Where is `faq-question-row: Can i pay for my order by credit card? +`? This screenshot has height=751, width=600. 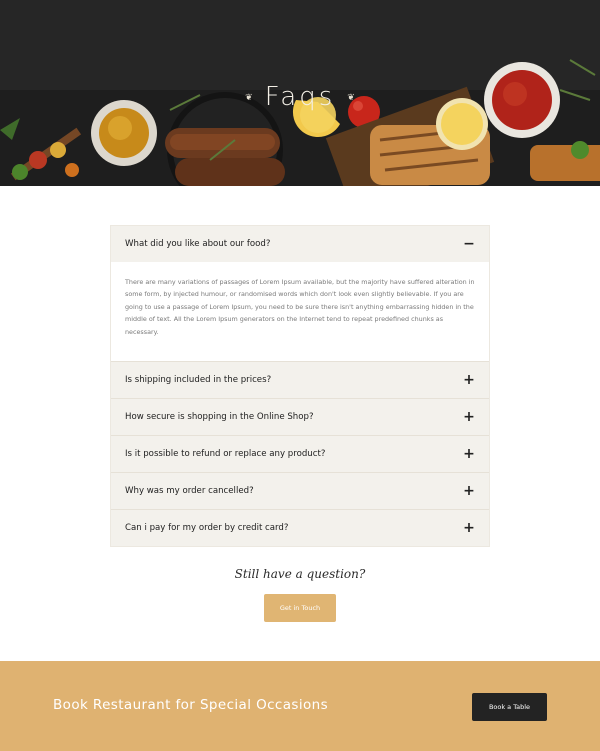
faq-question-row: Can i pay for my order by credit card? + is located at coordinates (300, 528).